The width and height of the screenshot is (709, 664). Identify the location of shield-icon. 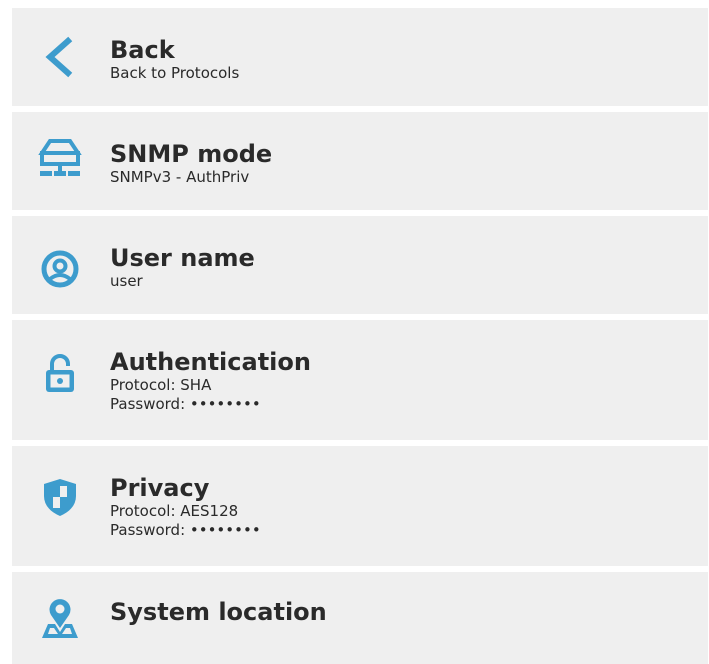
(60, 497).